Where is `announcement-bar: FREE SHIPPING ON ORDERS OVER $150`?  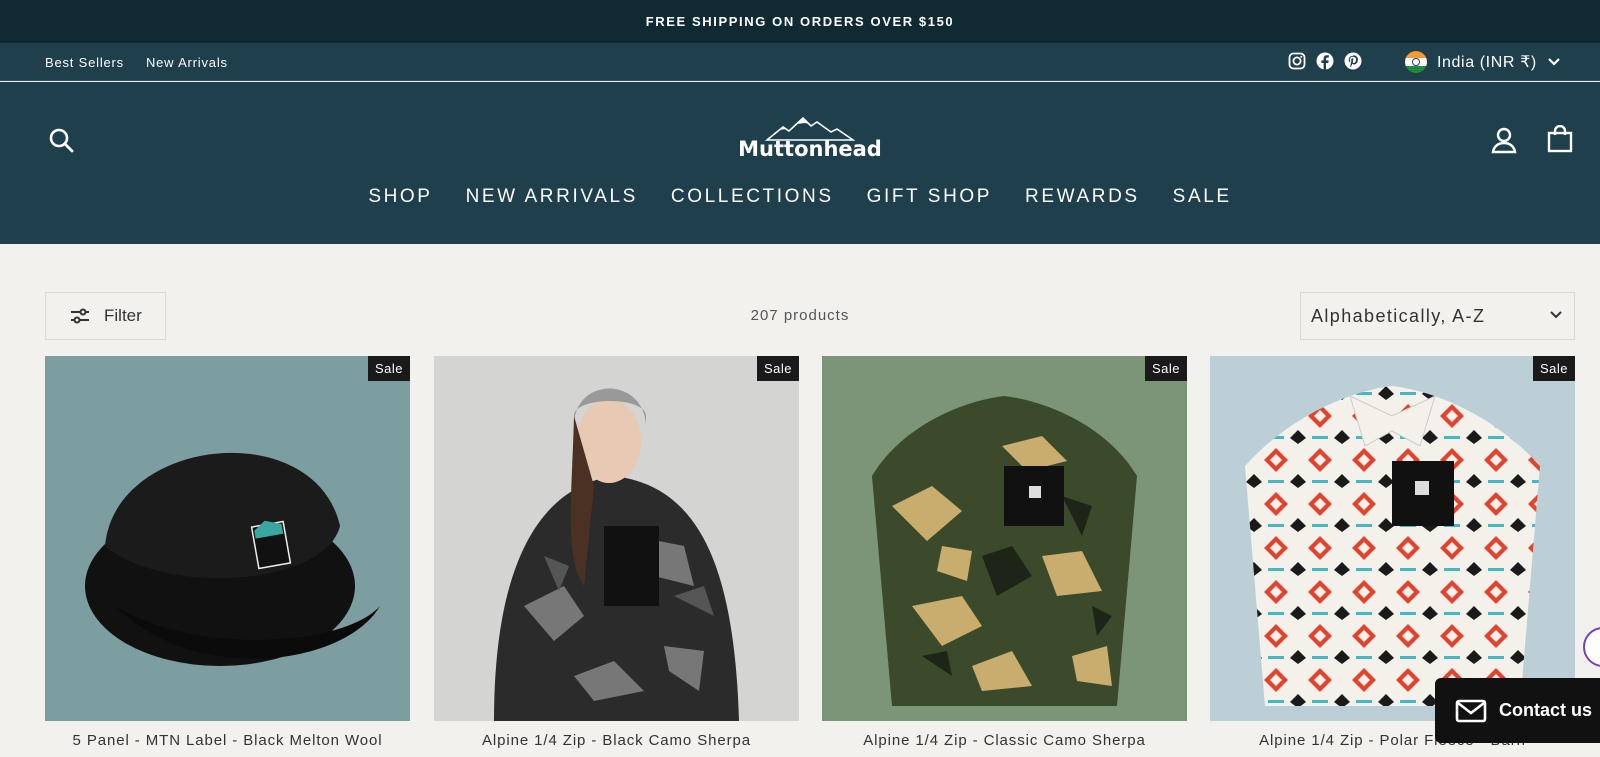
announcement-bar: FREE SHIPPING ON ORDERS OVER $150 is located at coordinates (800, 21).